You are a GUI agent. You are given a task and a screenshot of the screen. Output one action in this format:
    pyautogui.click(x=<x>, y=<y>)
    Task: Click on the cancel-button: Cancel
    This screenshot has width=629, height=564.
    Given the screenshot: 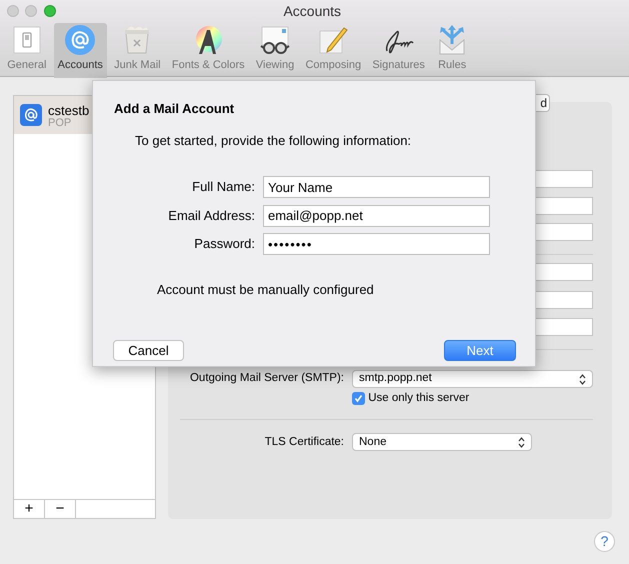 What is the action you would take?
    pyautogui.click(x=148, y=350)
    